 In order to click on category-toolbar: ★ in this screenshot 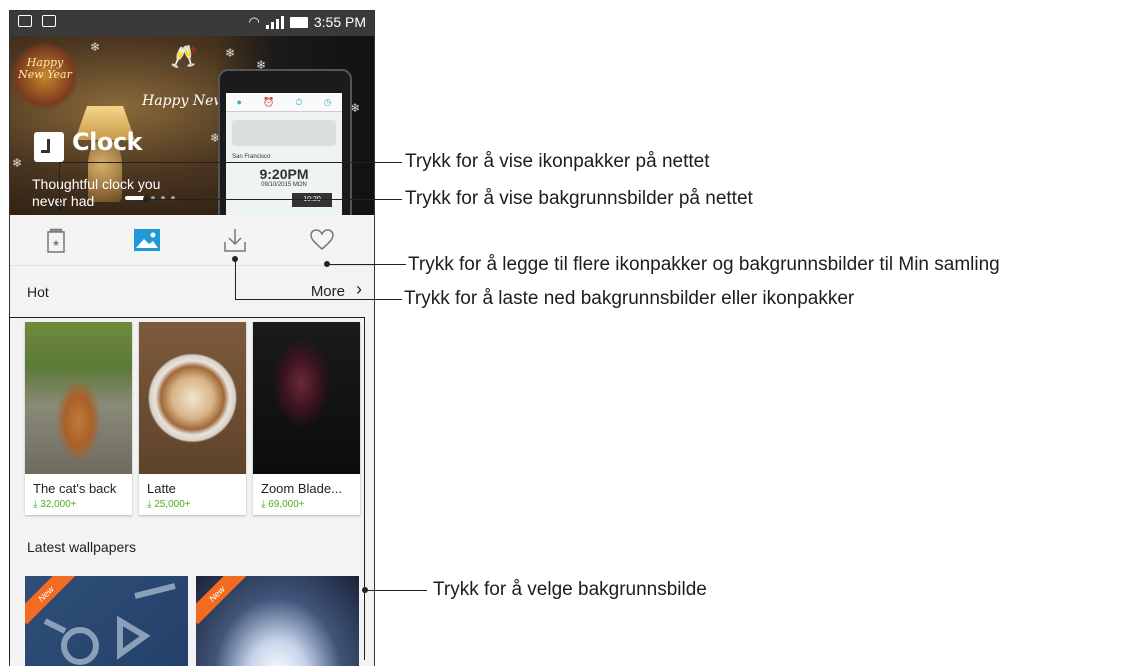, I will do `click(192, 240)`.